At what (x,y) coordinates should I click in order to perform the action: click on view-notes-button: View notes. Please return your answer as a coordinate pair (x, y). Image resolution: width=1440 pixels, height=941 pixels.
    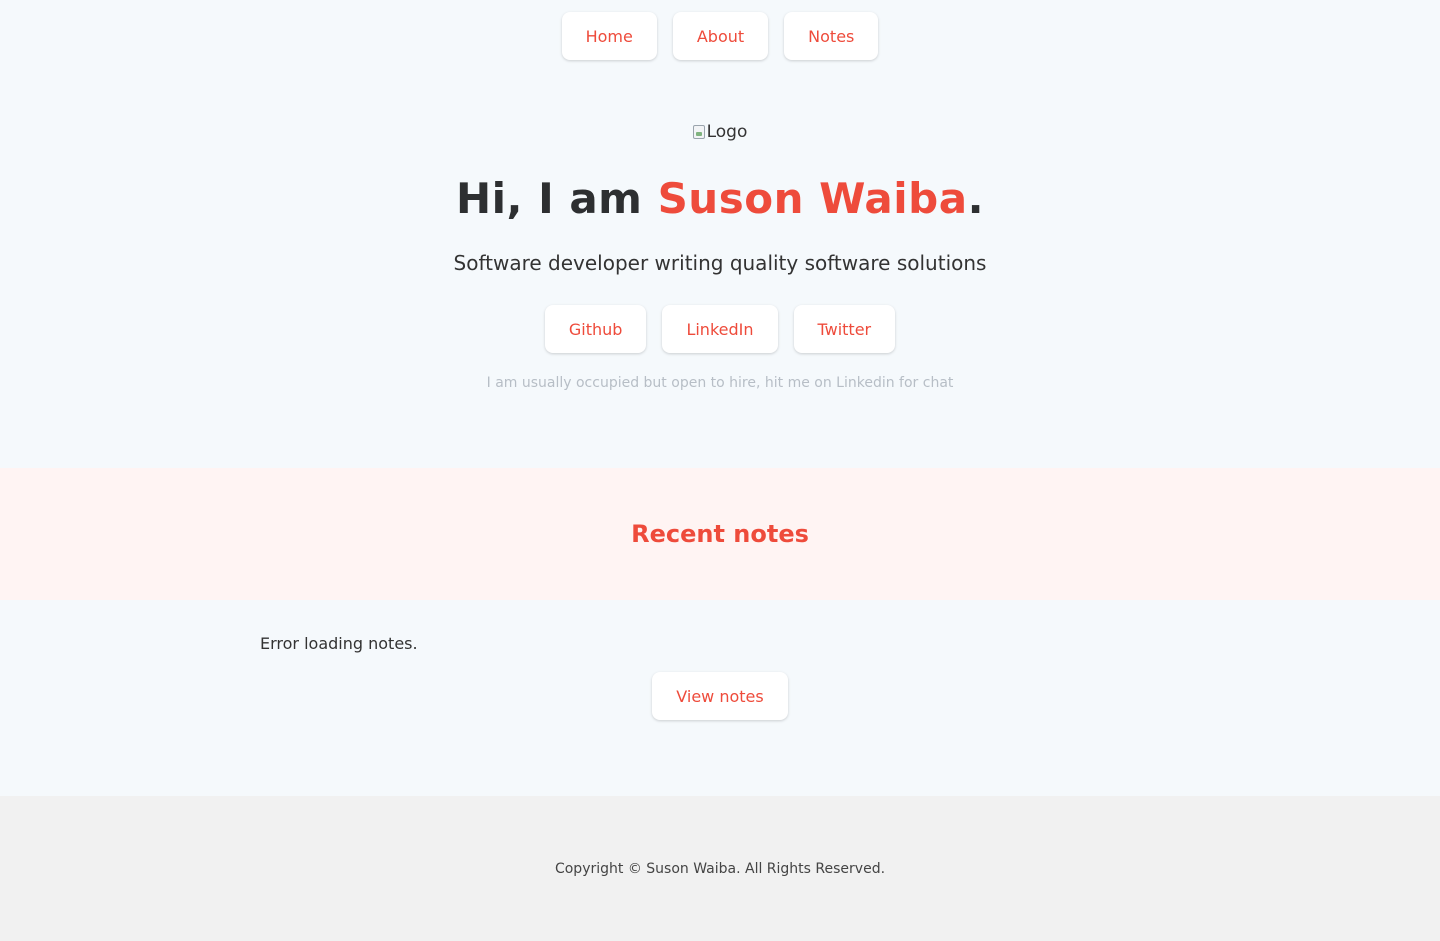
    Looking at the image, I should click on (720, 696).